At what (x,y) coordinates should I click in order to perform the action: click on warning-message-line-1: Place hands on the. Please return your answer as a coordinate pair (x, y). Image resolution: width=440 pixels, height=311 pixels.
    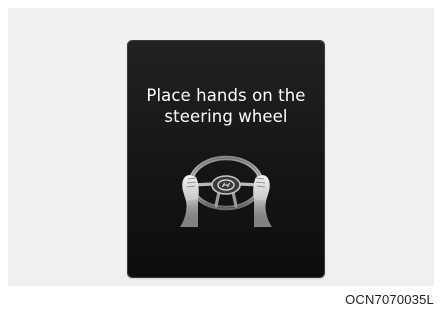
    Looking at the image, I should click on (226, 95).